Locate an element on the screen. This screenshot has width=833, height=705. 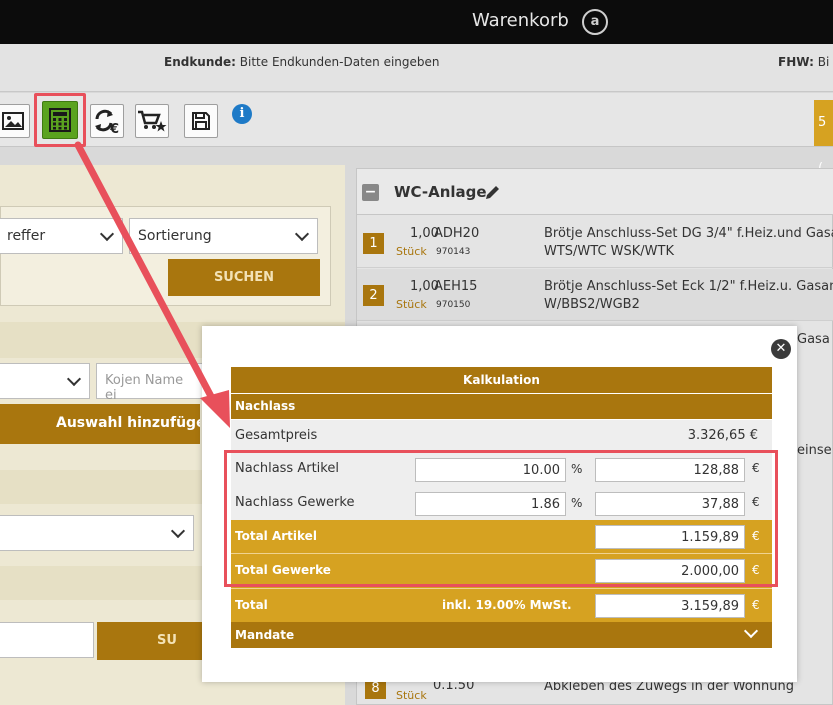
pencil-icon is located at coordinates (492, 194).